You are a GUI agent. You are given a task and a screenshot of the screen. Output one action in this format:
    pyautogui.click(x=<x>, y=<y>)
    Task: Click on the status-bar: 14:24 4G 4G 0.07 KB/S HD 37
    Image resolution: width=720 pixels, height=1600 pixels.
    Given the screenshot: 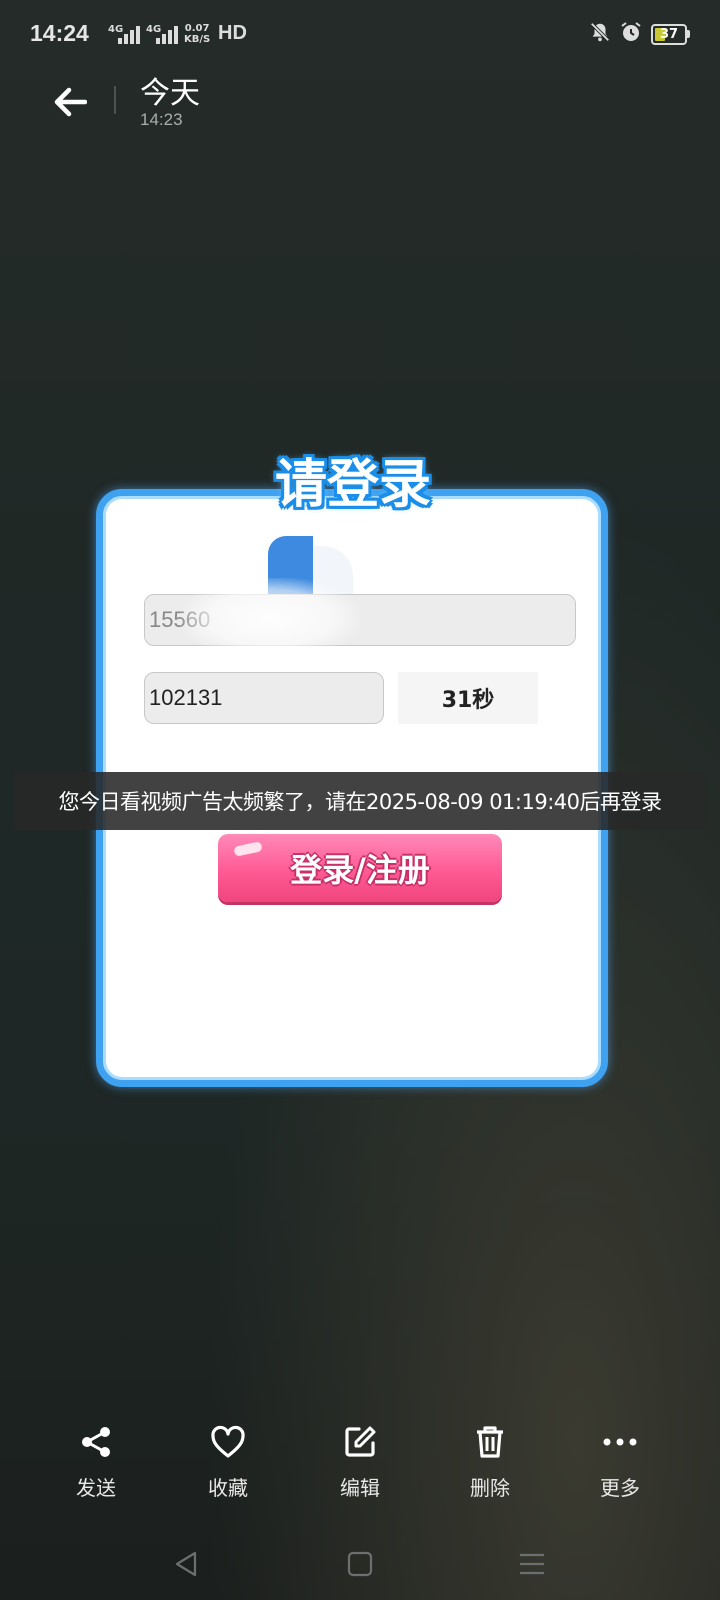 What is the action you would take?
    pyautogui.click(x=360, y=36)
    